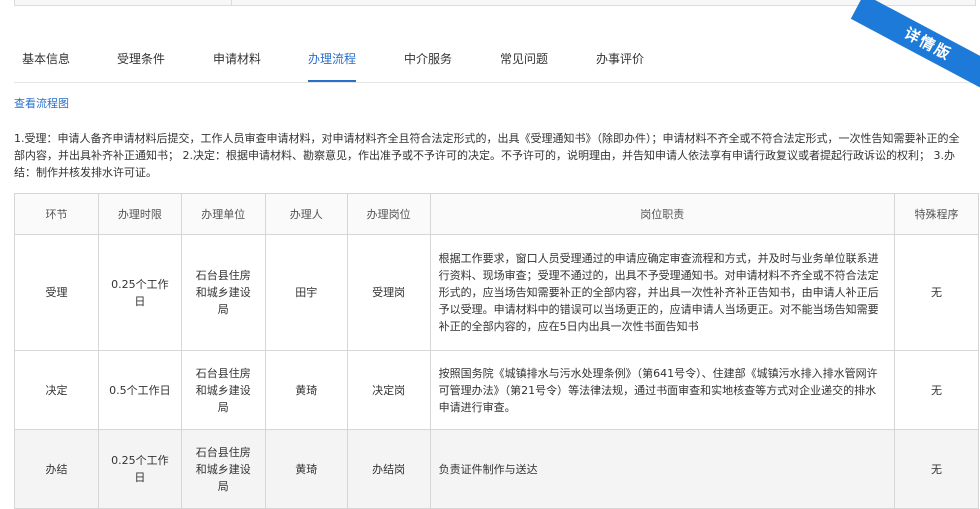 The image size is (980, 509). I want to click on col-header-person: 办理人, so click(306, 214).